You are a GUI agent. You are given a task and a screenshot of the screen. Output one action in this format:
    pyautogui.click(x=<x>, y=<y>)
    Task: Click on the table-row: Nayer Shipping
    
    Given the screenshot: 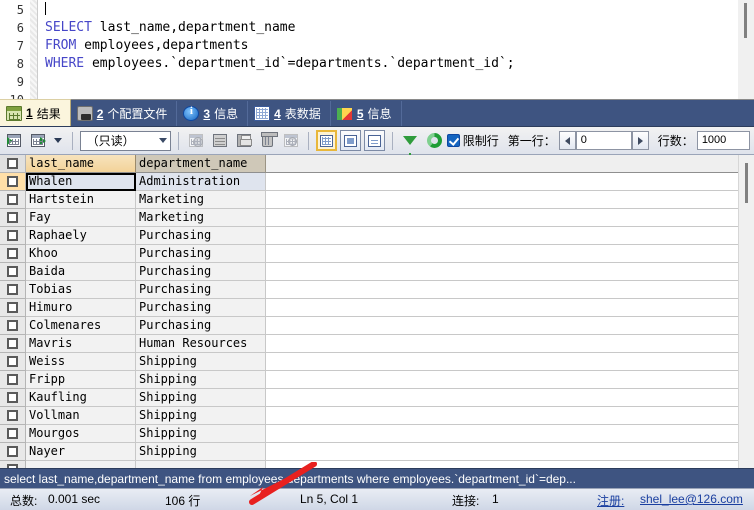 What is the action you would take?
    pyautogui.click(x=369, y=452)
    